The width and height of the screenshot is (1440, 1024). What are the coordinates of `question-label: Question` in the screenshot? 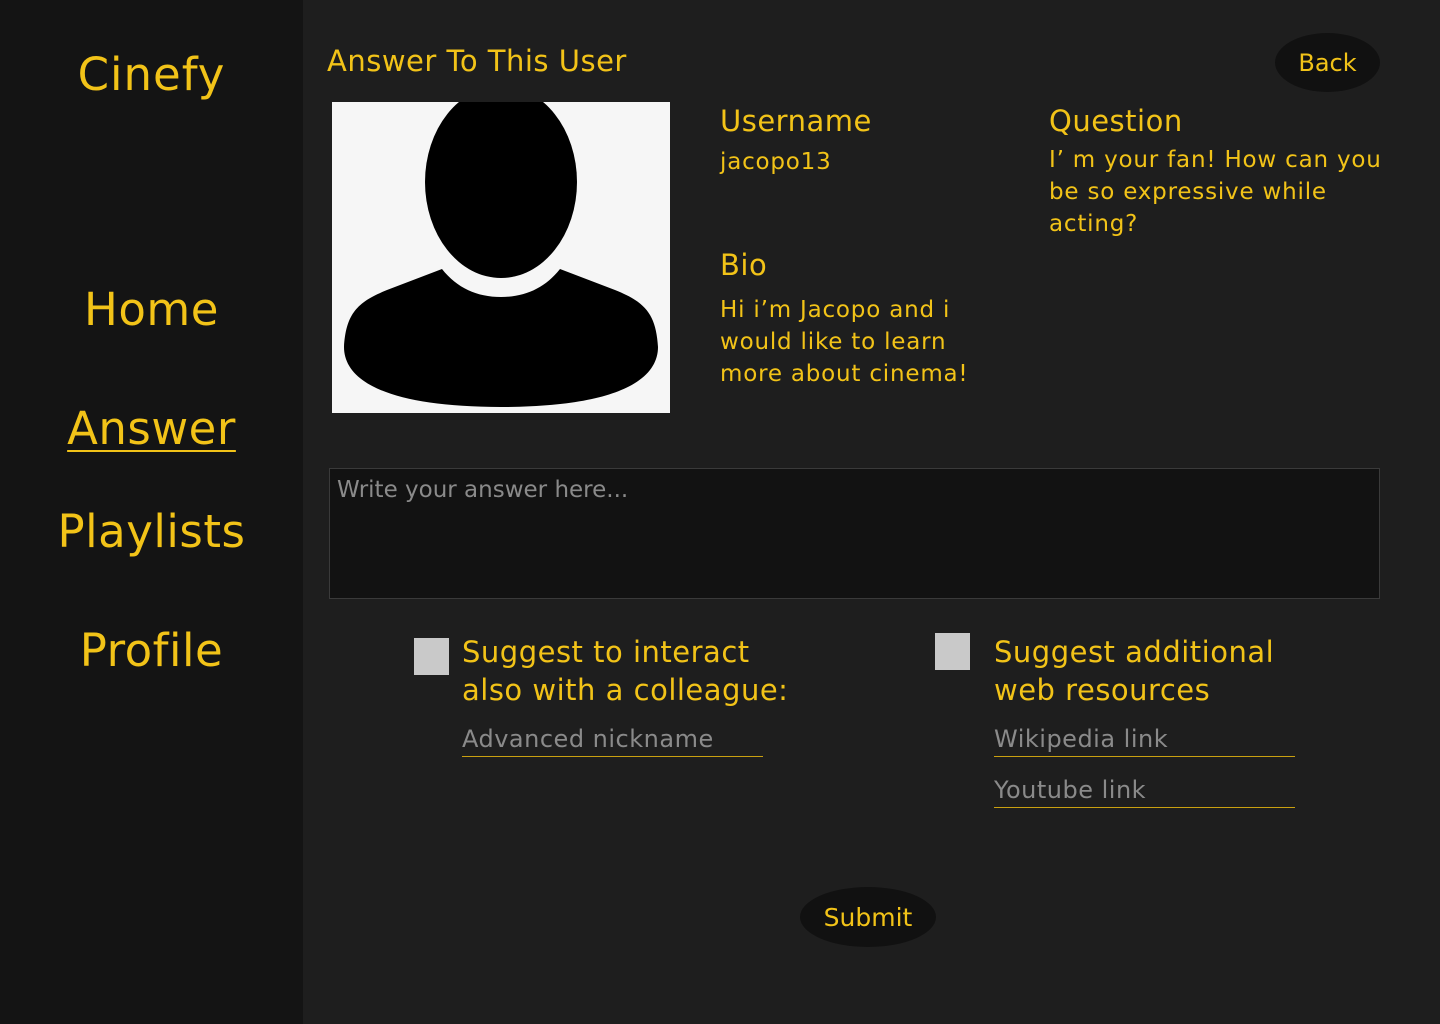 It's located at (1116, 121).